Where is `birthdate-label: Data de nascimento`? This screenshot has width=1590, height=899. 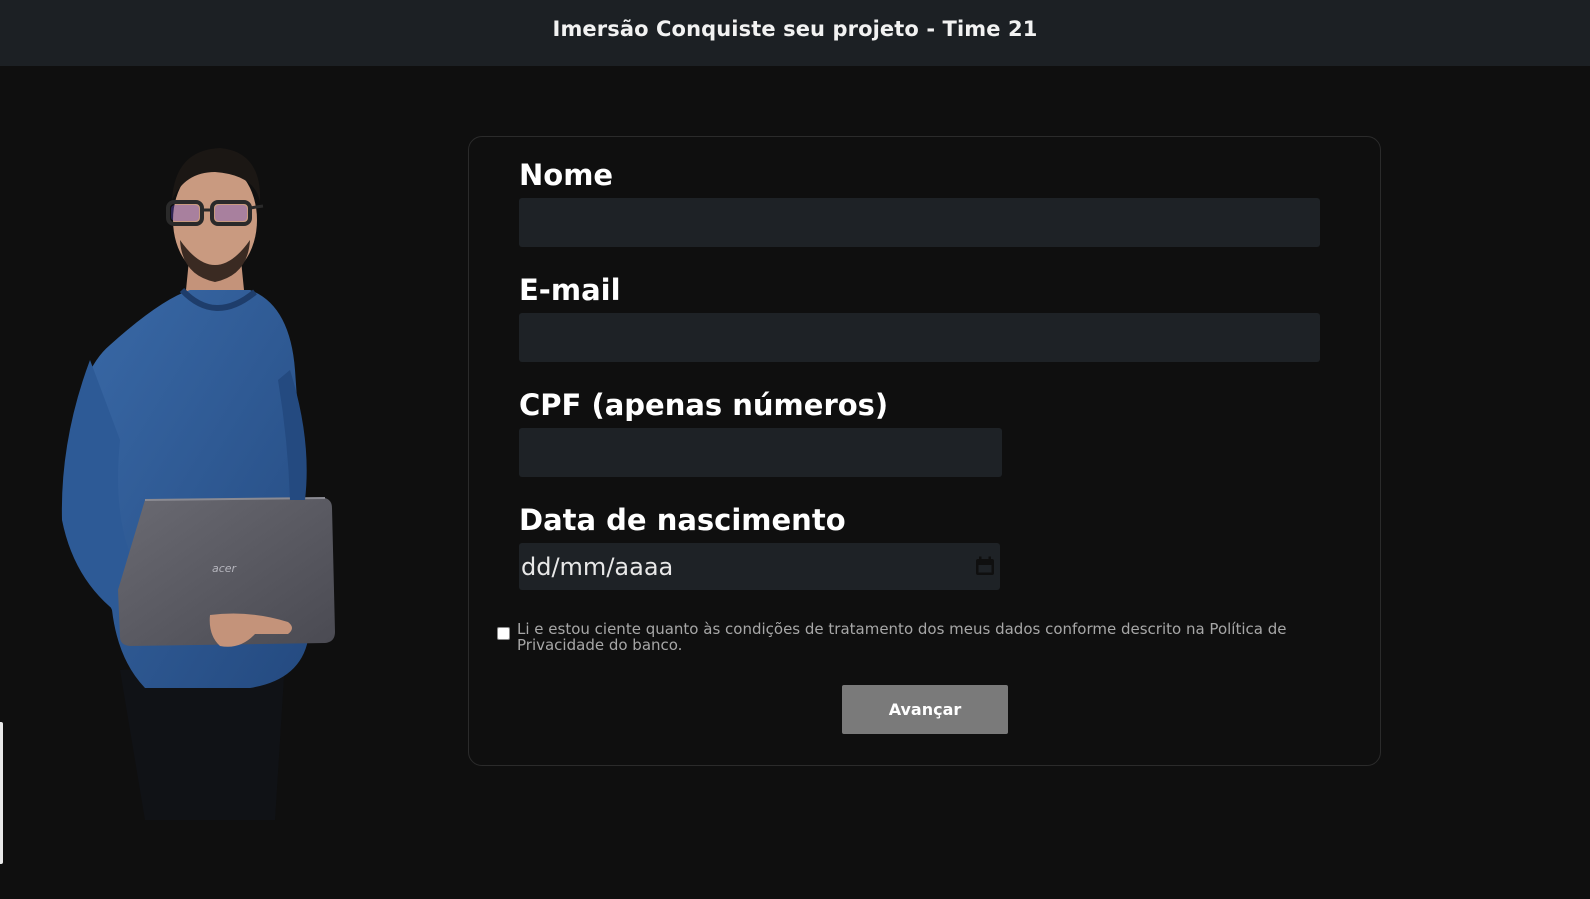 birthdate-label: Data de nascimento is located at coordinates (682, 520).